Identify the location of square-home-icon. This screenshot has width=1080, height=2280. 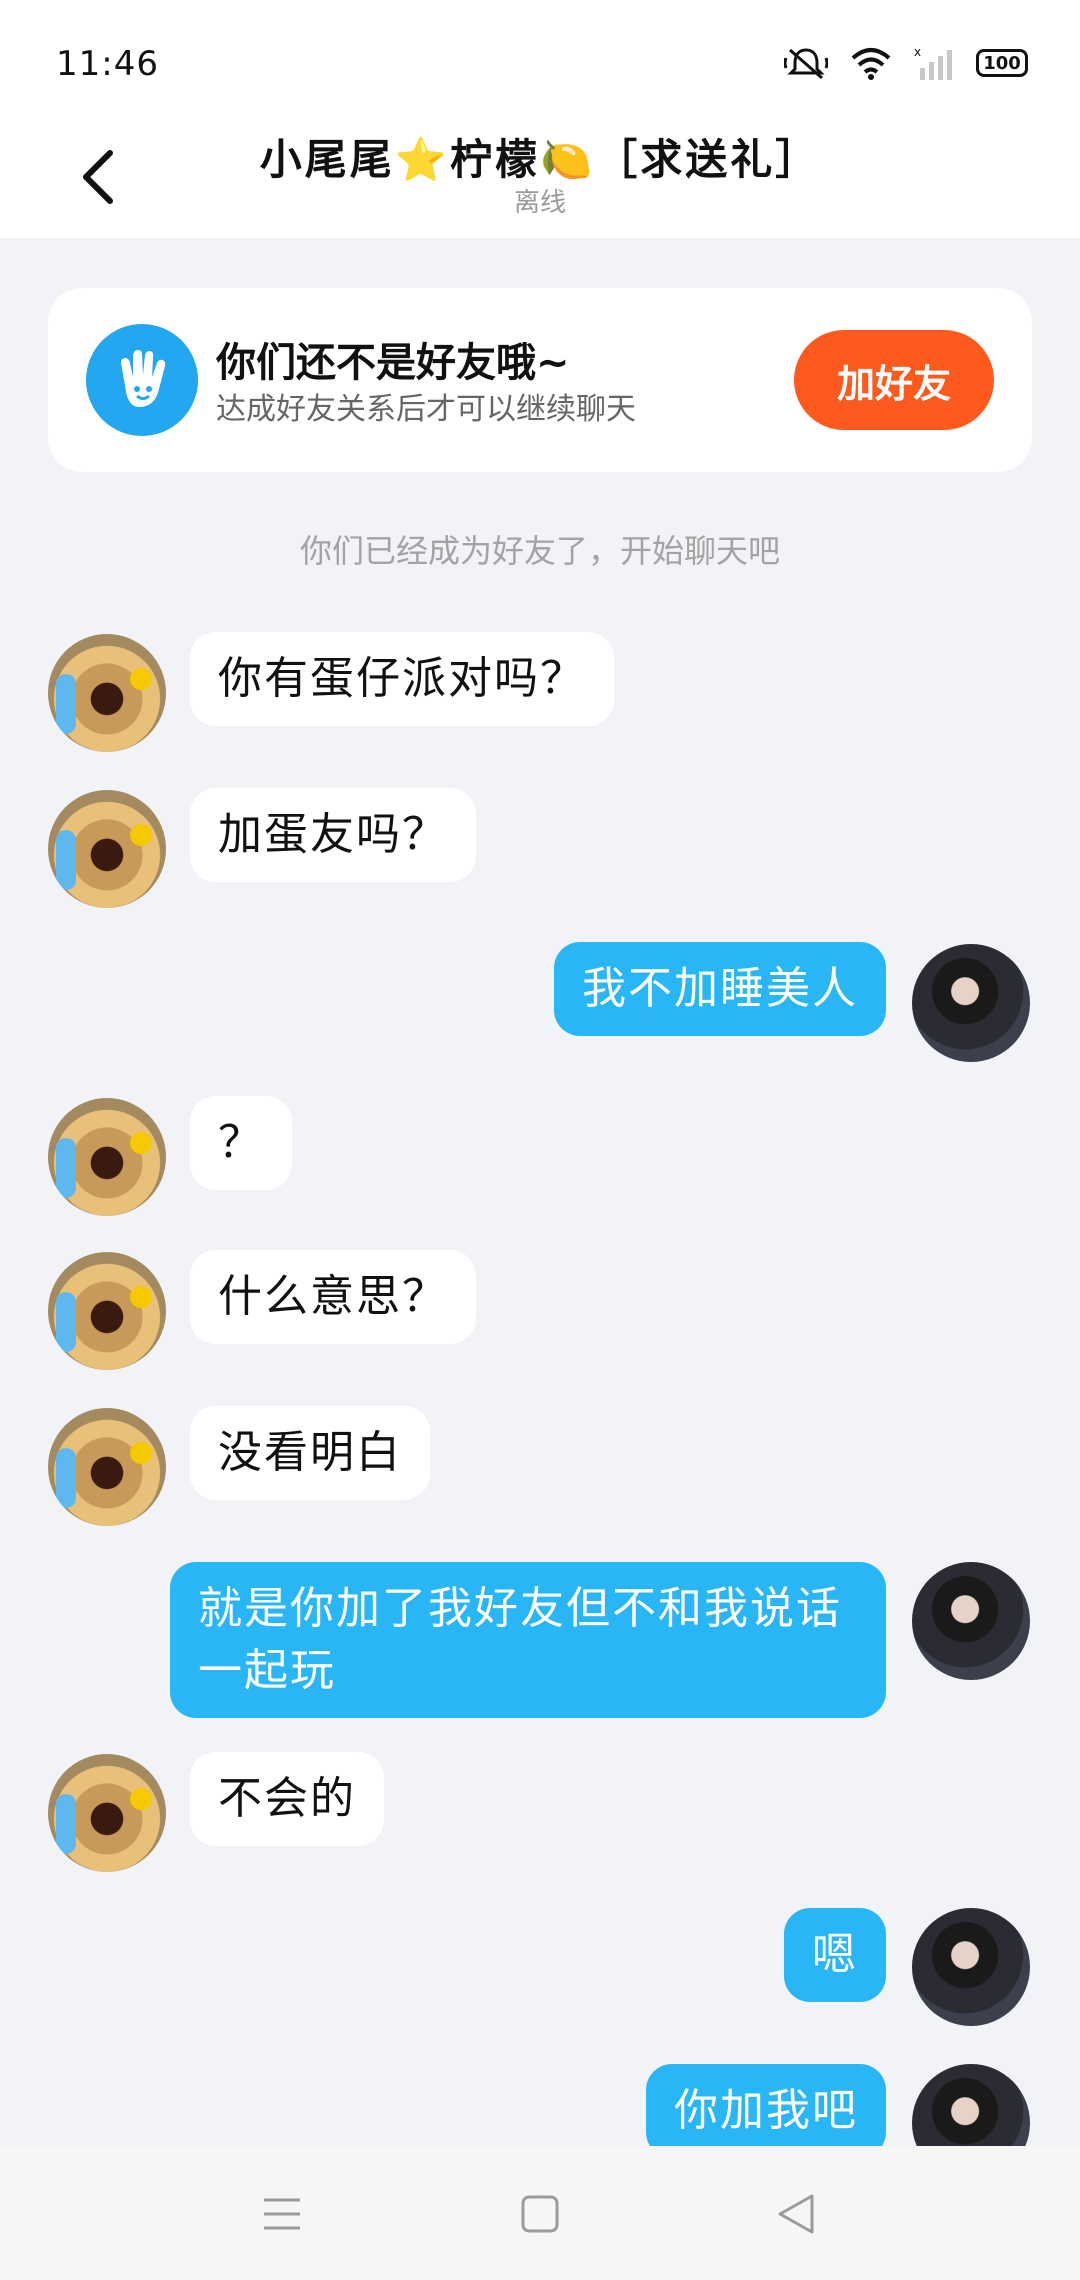
(540, 2214).